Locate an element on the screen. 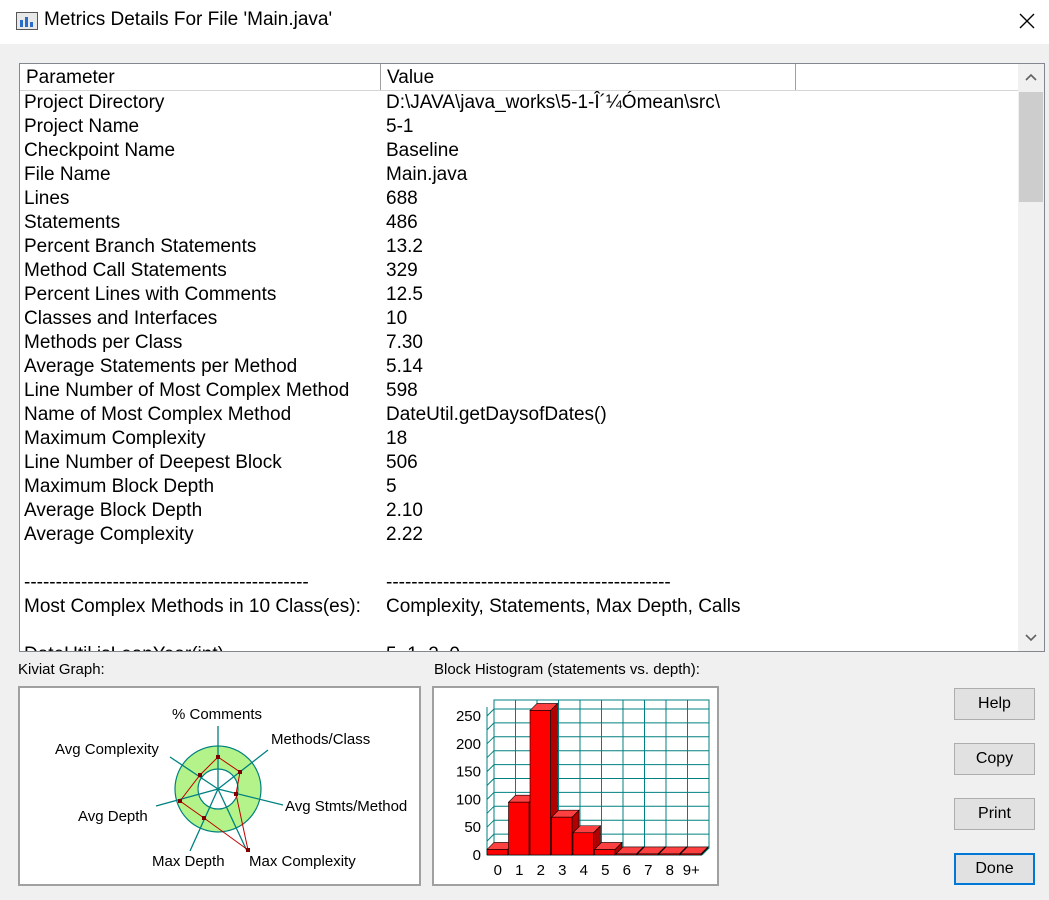 The height and width of the screenshot is (900, 1049). table-row: Percent Branch Statements 13.2 is located at coordinates (519, 247).